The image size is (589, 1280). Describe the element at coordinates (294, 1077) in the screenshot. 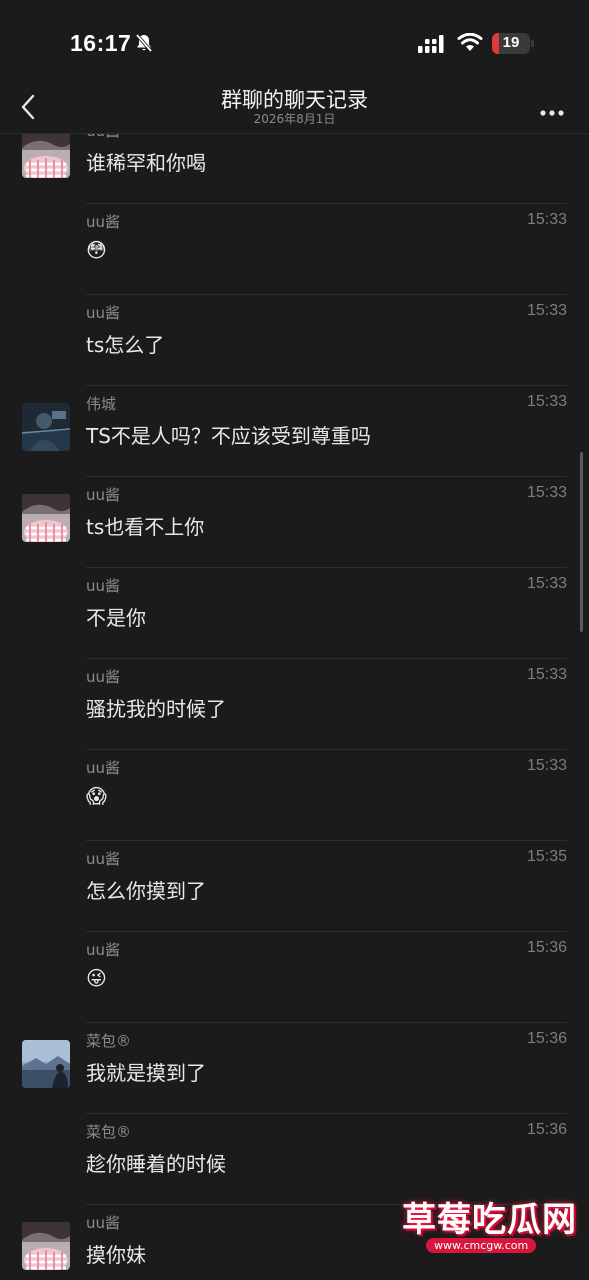

I see `message-row: 菜包® 15:36 我就是摸到了` at that location.